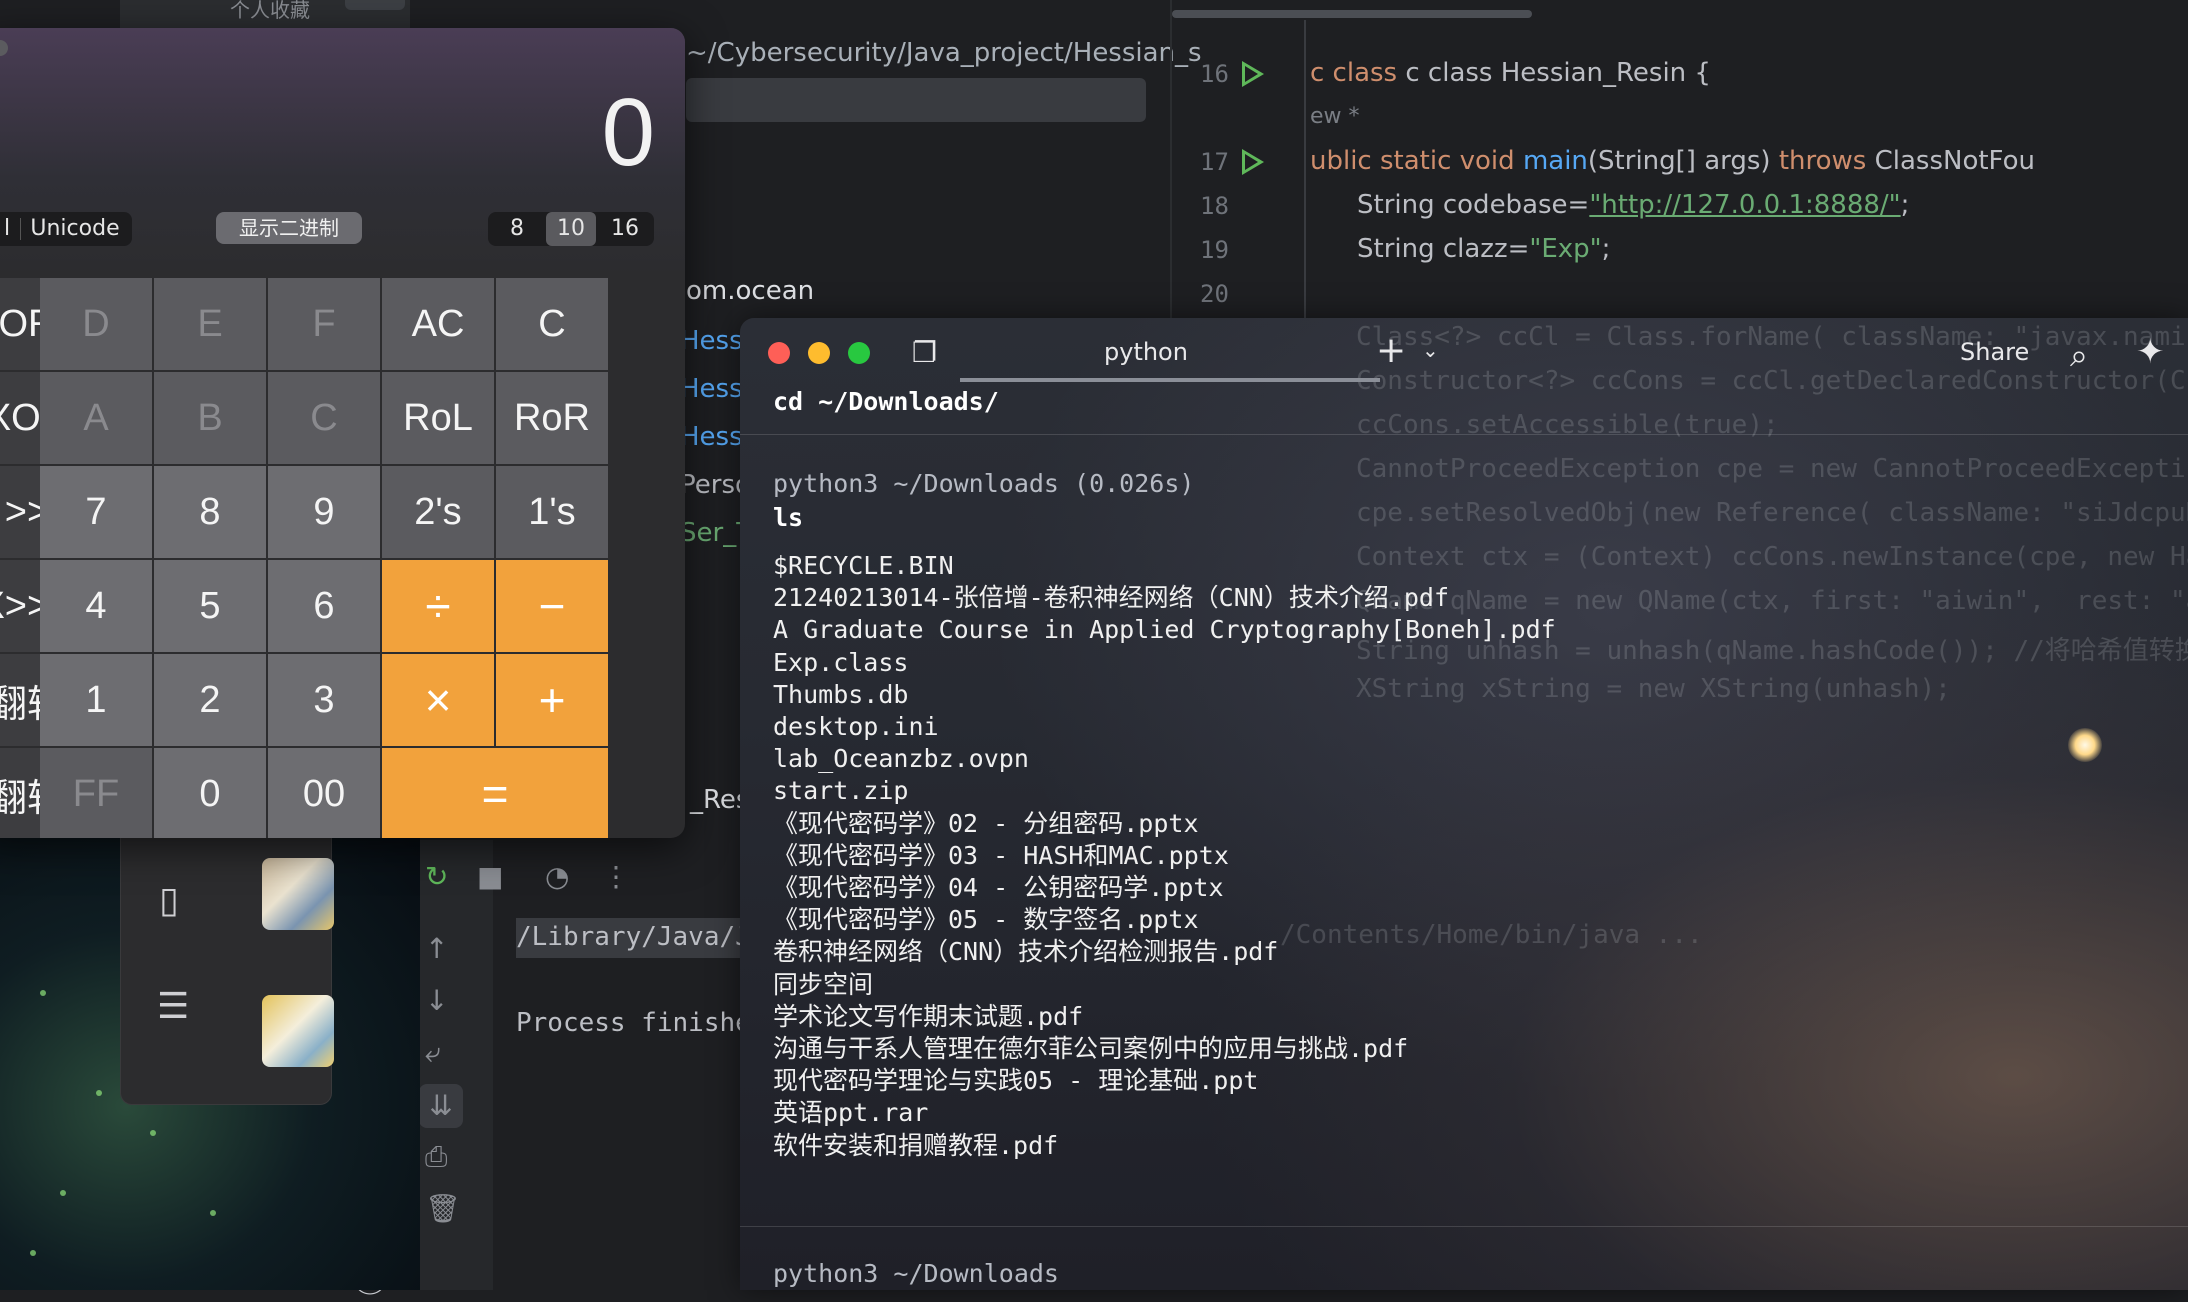 The image size is (2188, 1302). I want to click on file-entry: 同步空间, so click(823, 984).